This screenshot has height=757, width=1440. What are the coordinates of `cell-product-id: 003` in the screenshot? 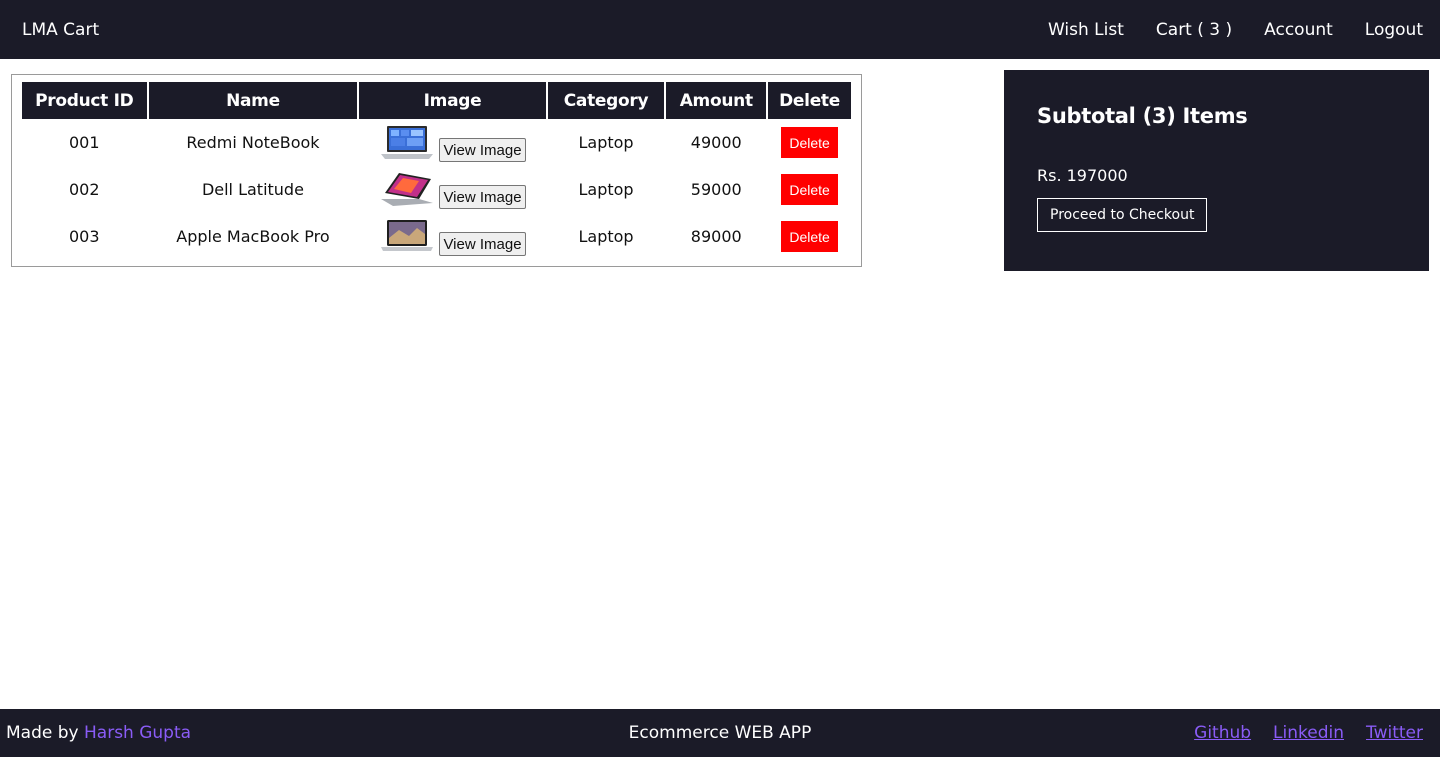 It's located at (84, 236).